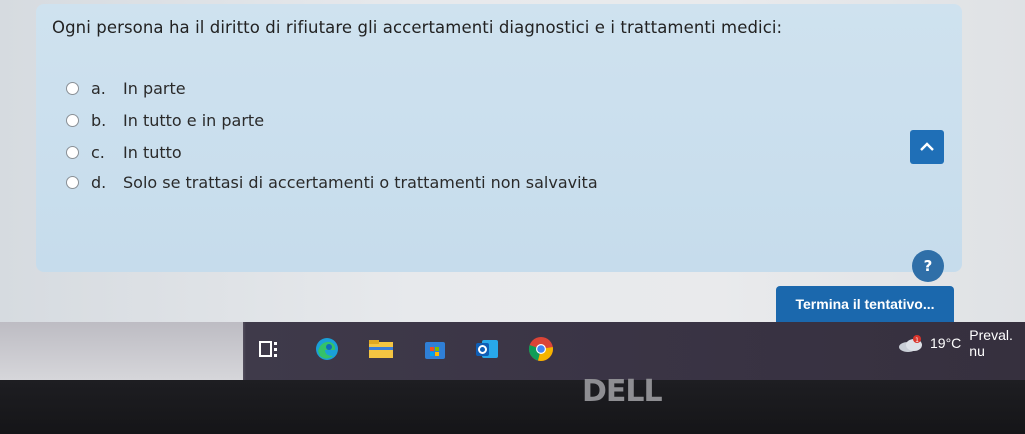 This screenshot has width=1025, height=434. Describe the element at coordinates (435, 349) in the screenshot. I see `microsoft-store-icon` at that location.